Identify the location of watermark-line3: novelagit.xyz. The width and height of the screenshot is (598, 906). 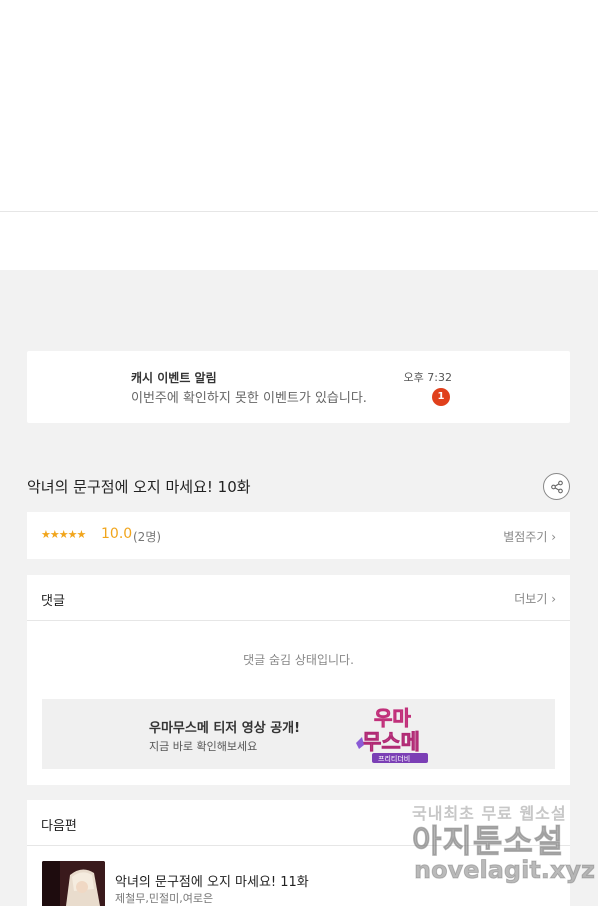
(504, 870).